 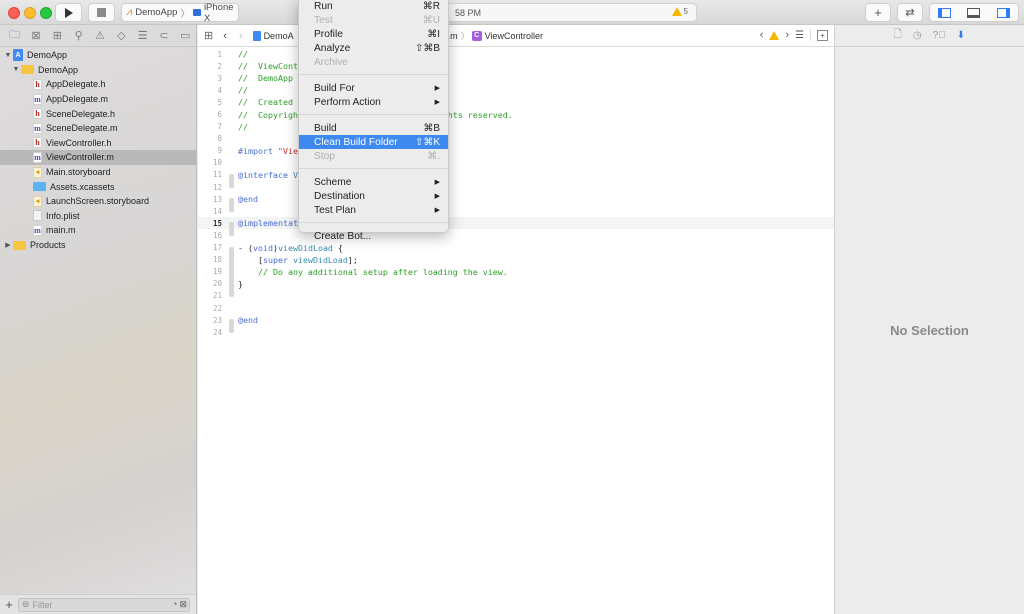 What do you see at coordinates (679, 11) in the screenshot?
I see `warning-badge: 5` at bounding box center [679, 11].